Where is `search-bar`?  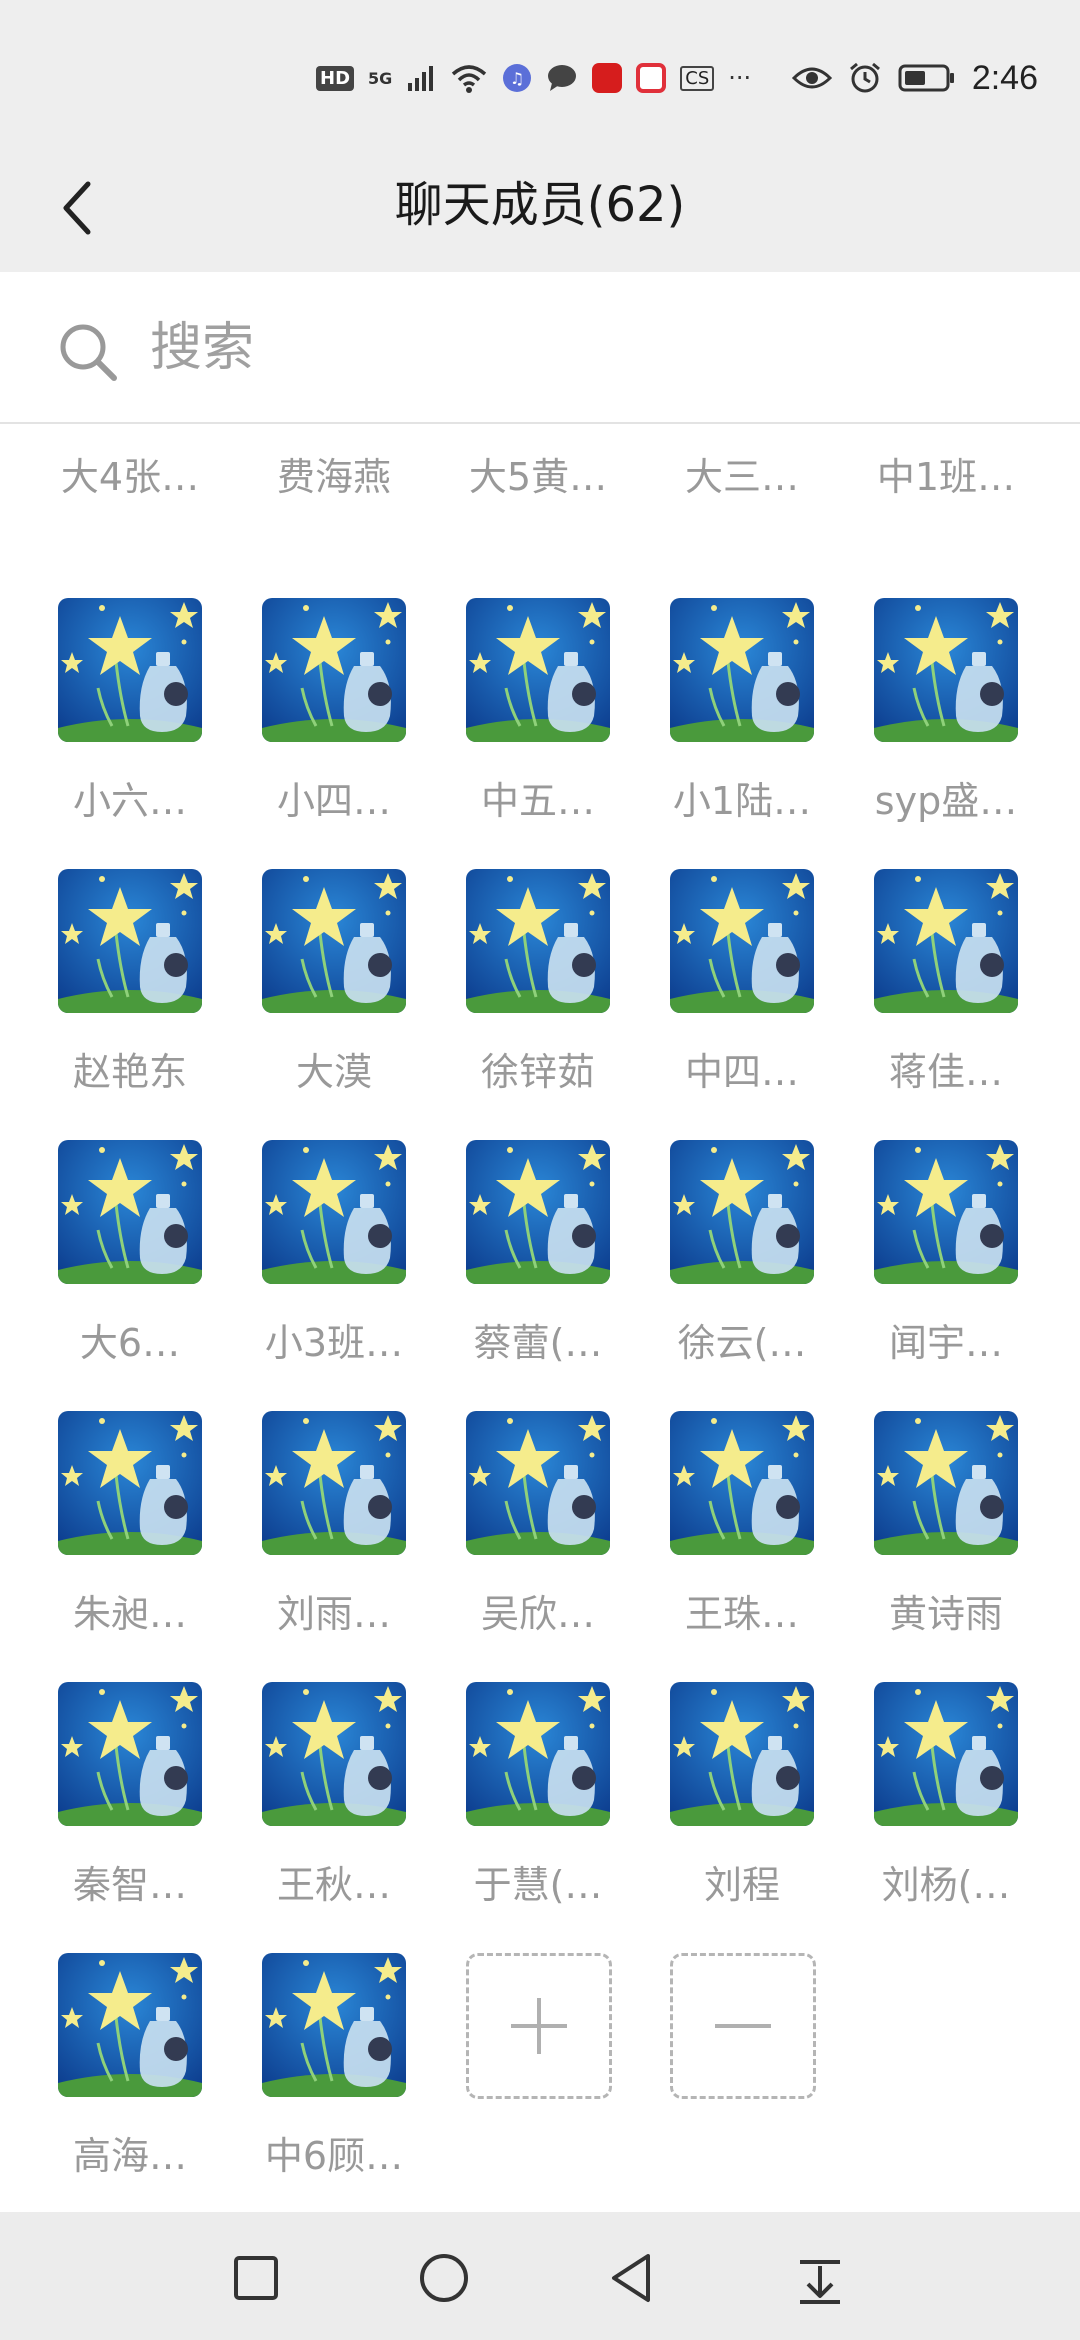 search-bar is located at coordinates (540, 348).